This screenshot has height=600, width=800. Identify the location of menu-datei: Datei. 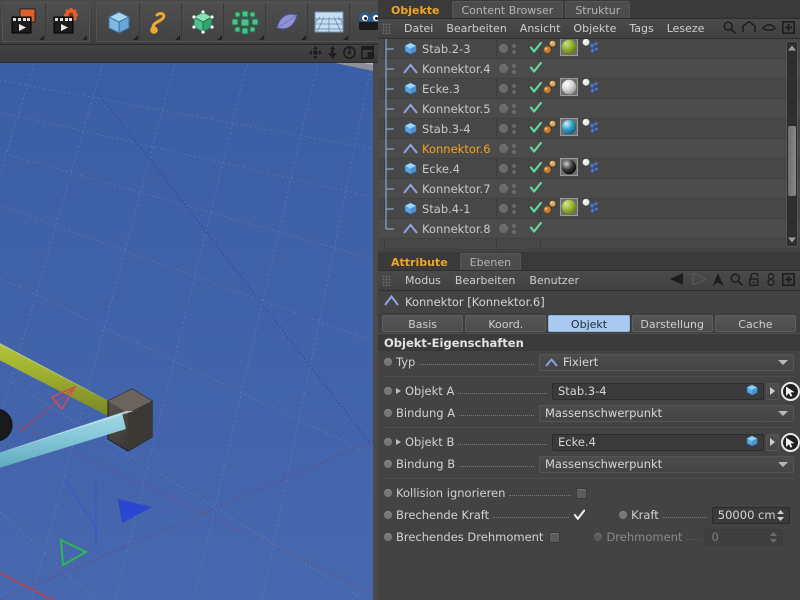
(418, 28).